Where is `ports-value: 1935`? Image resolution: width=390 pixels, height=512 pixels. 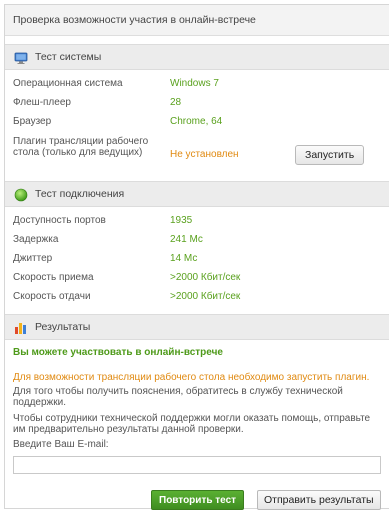
ports-value: 1935 is located at coordinates (181, 220).